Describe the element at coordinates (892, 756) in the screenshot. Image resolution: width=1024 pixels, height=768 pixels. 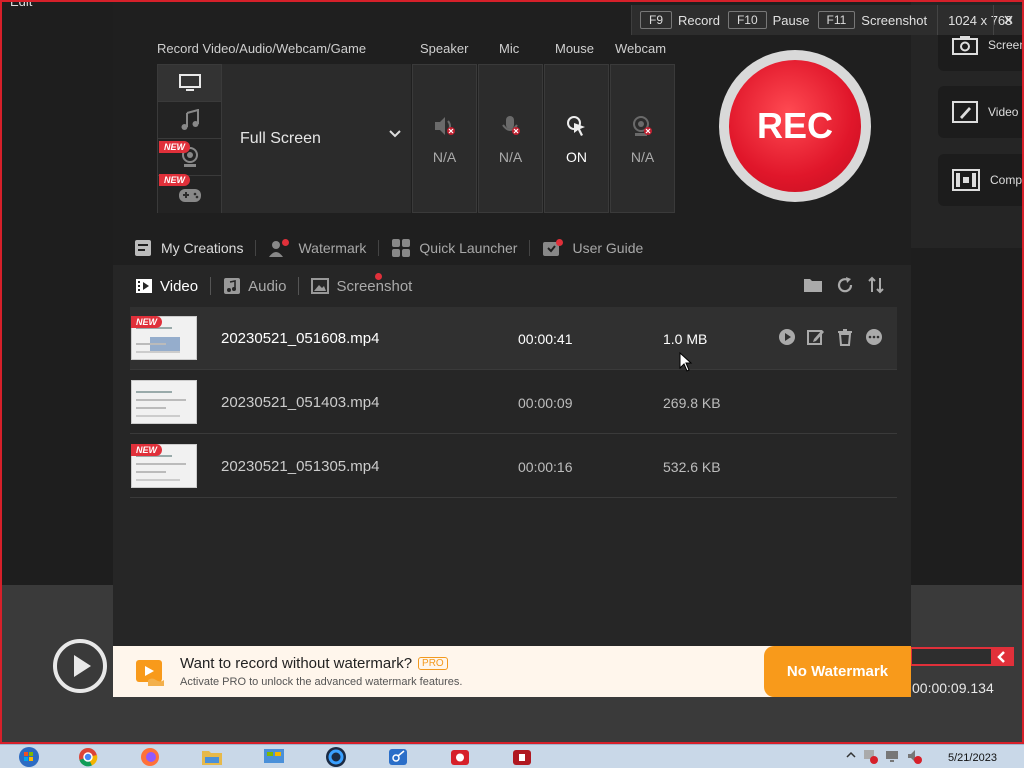
I see `tray-network-icon` at that location.